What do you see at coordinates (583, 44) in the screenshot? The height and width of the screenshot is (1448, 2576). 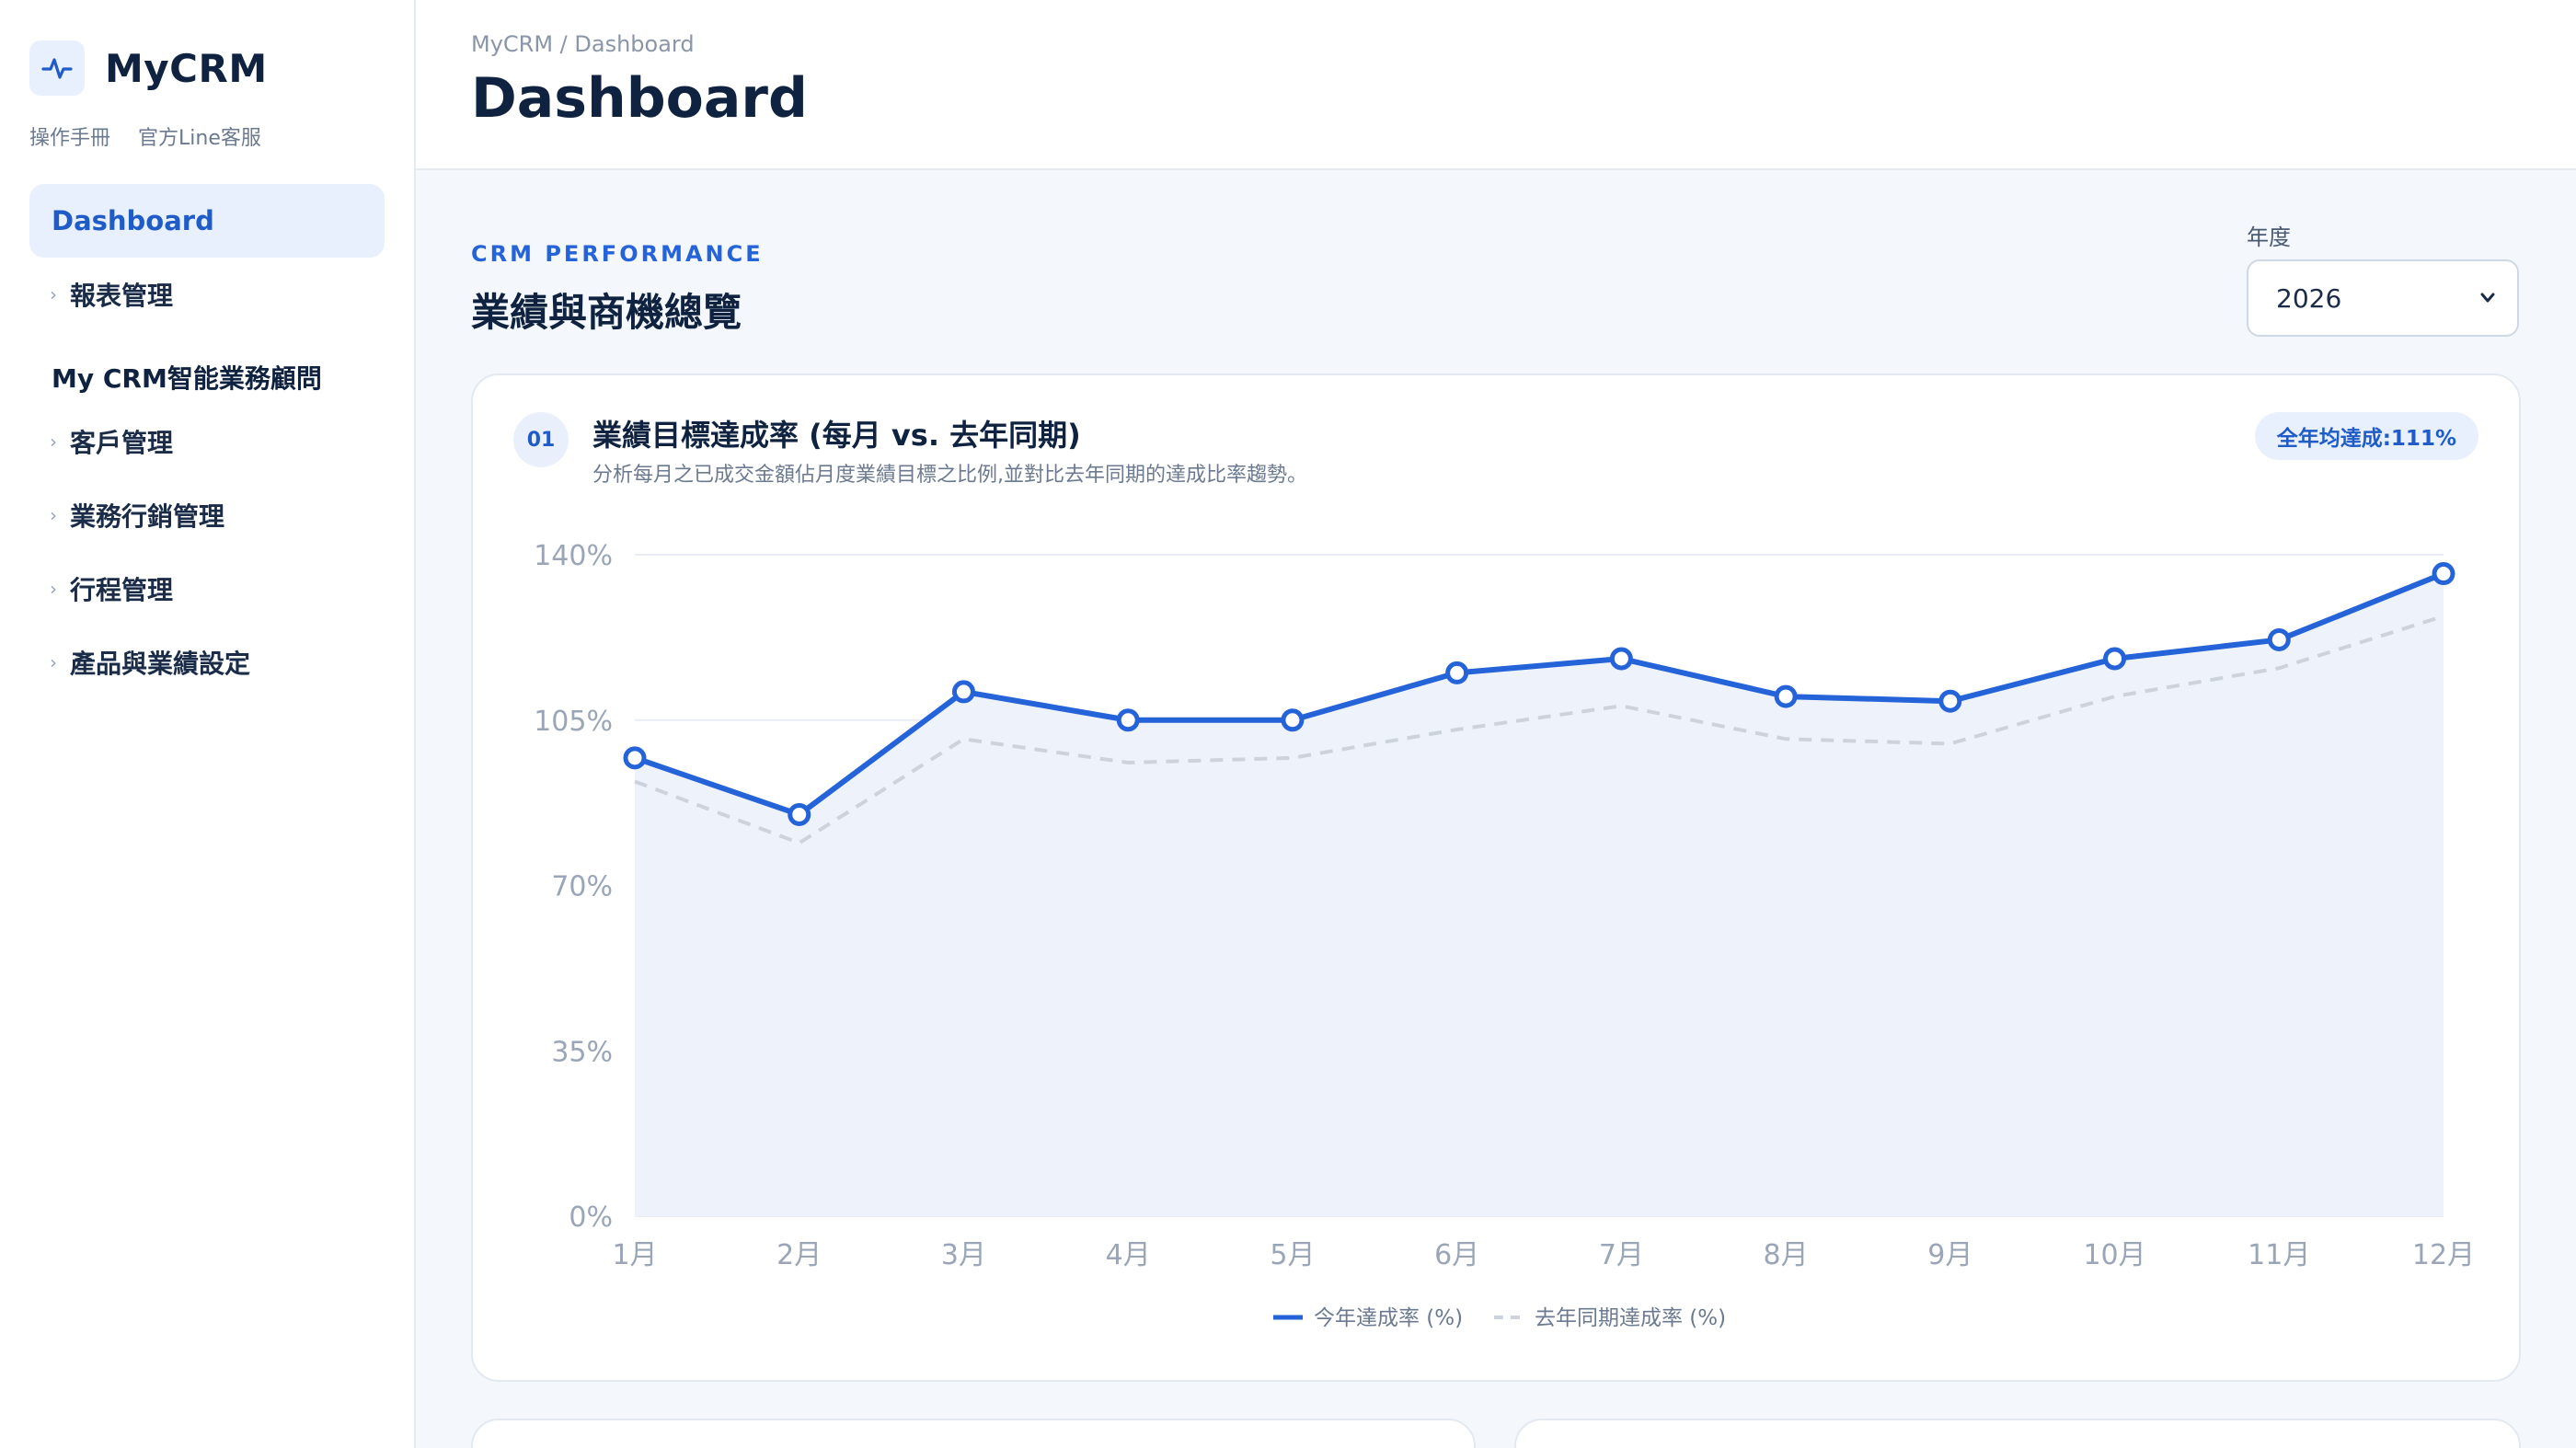 I see `breadcrumb: MyCRM / Dashboard` at bounding box center [583, 44].